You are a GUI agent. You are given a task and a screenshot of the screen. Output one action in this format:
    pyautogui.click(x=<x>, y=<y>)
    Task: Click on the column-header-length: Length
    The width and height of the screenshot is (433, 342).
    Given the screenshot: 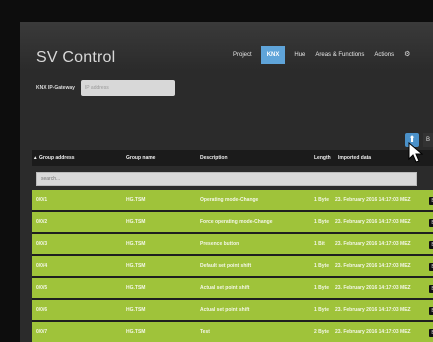 What is the action you would take?
    pyautogui.click(x=322, y=158)
    